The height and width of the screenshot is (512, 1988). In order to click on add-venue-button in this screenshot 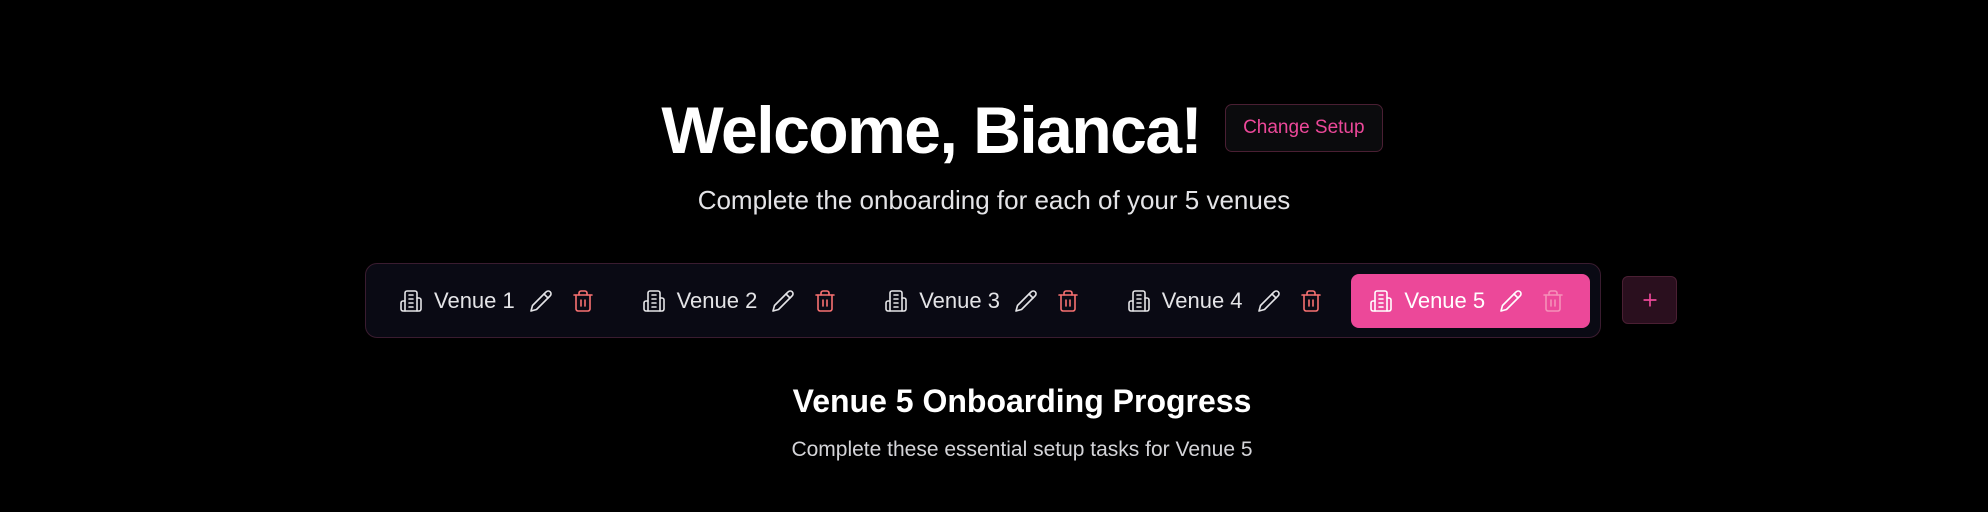, I will do `click(1649, 300)`.